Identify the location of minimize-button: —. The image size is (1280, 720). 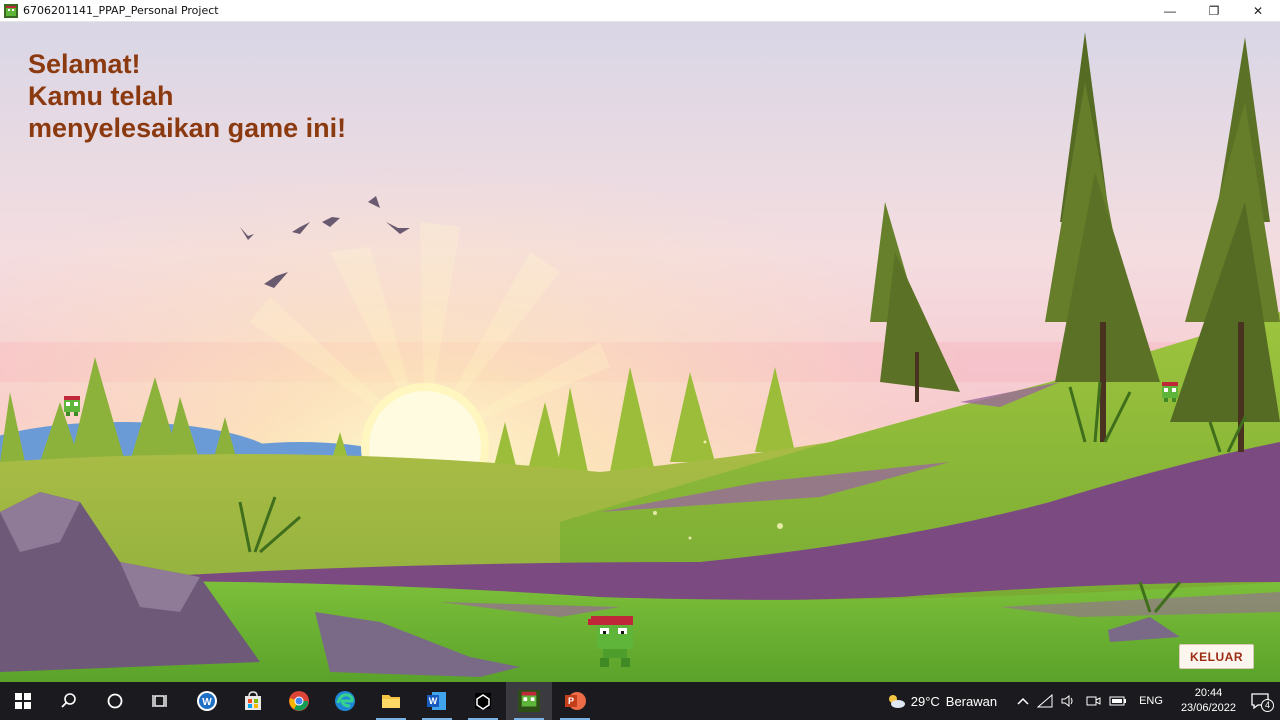
(1170, 11).